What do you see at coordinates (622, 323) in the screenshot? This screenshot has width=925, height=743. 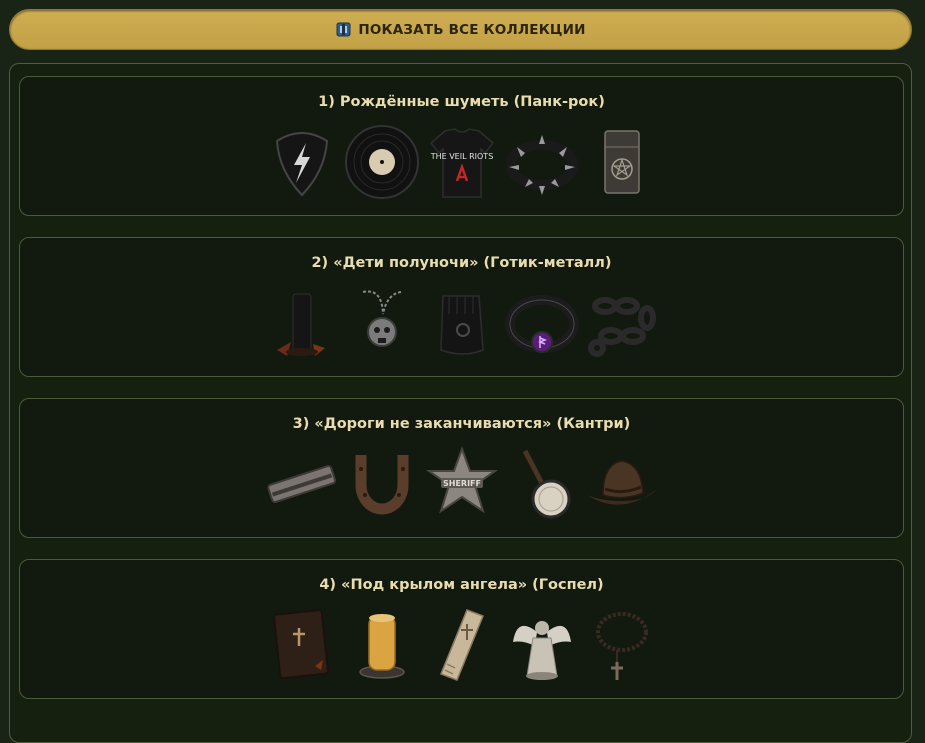 I see `chain-icon` at bounding box center [622, 323].